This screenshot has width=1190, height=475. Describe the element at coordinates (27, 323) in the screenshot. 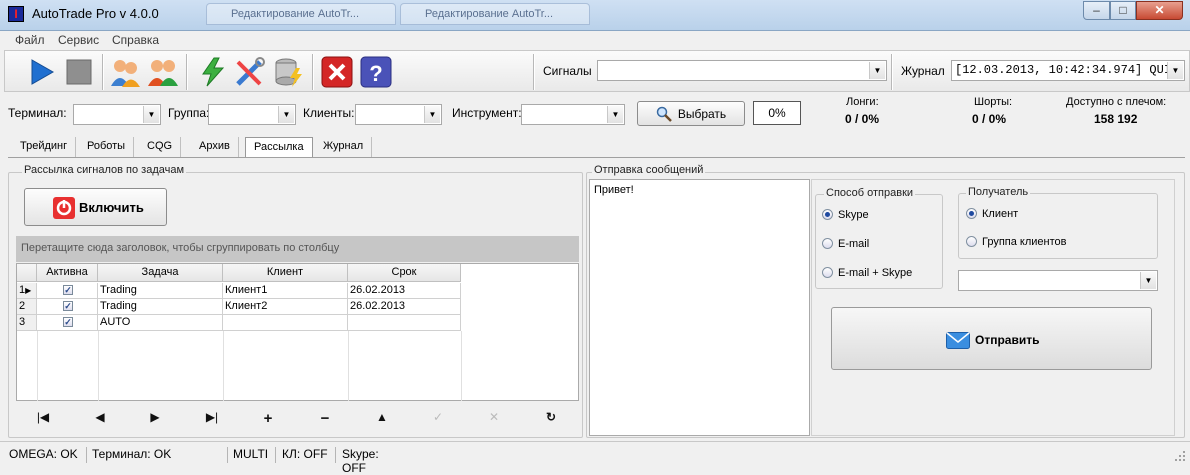

I see `table-row: 3` at that location.